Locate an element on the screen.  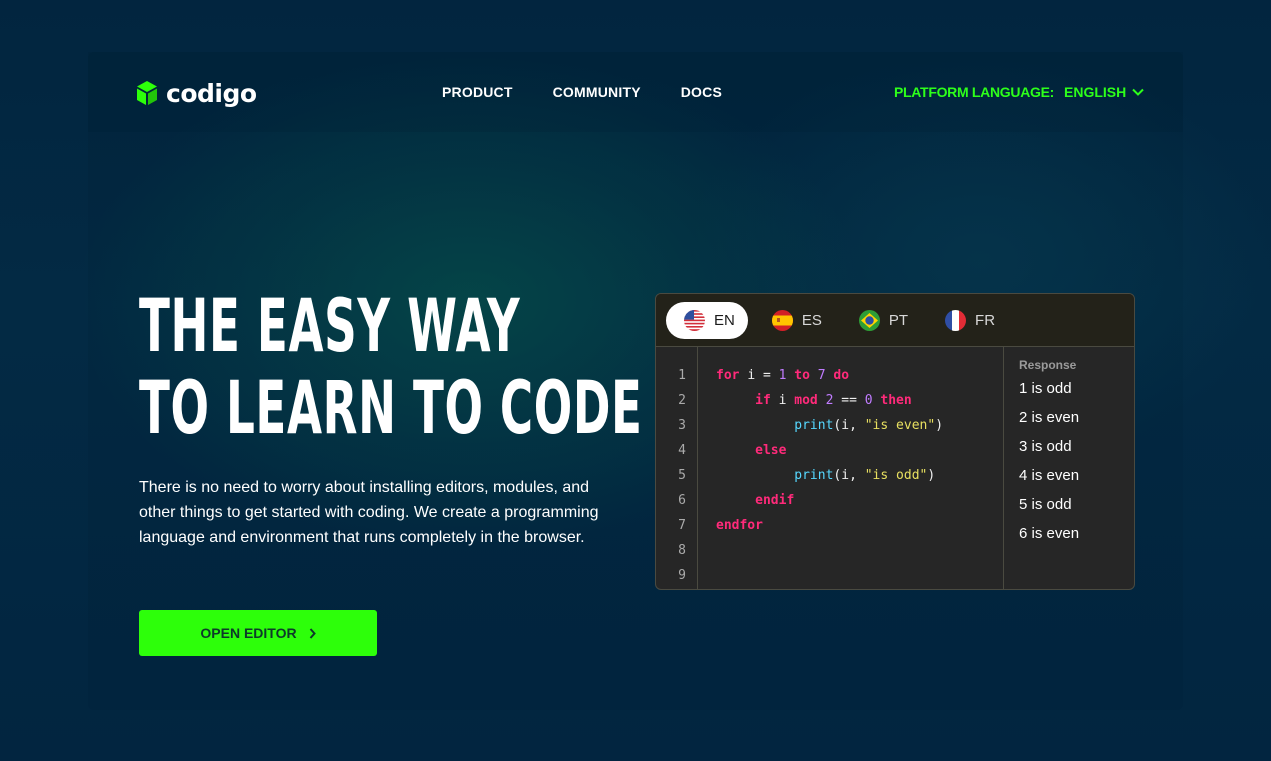
hero-title: THE EASY WAY TO LEARN TO CODE is located at coordinates (391, 367).